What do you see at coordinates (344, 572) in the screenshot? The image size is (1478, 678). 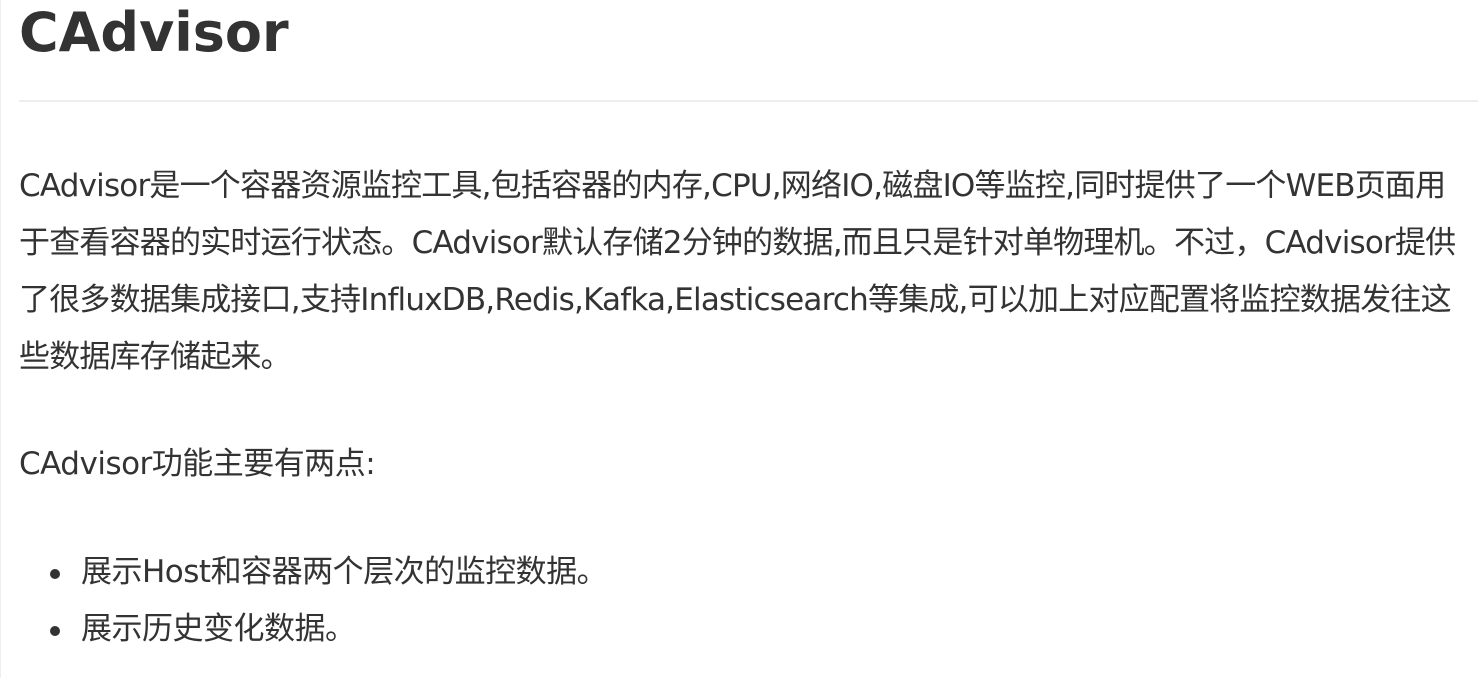 I see `feature-text: 展示Host和容器两个层次的监控数据。` at bounding box center [344, 572].